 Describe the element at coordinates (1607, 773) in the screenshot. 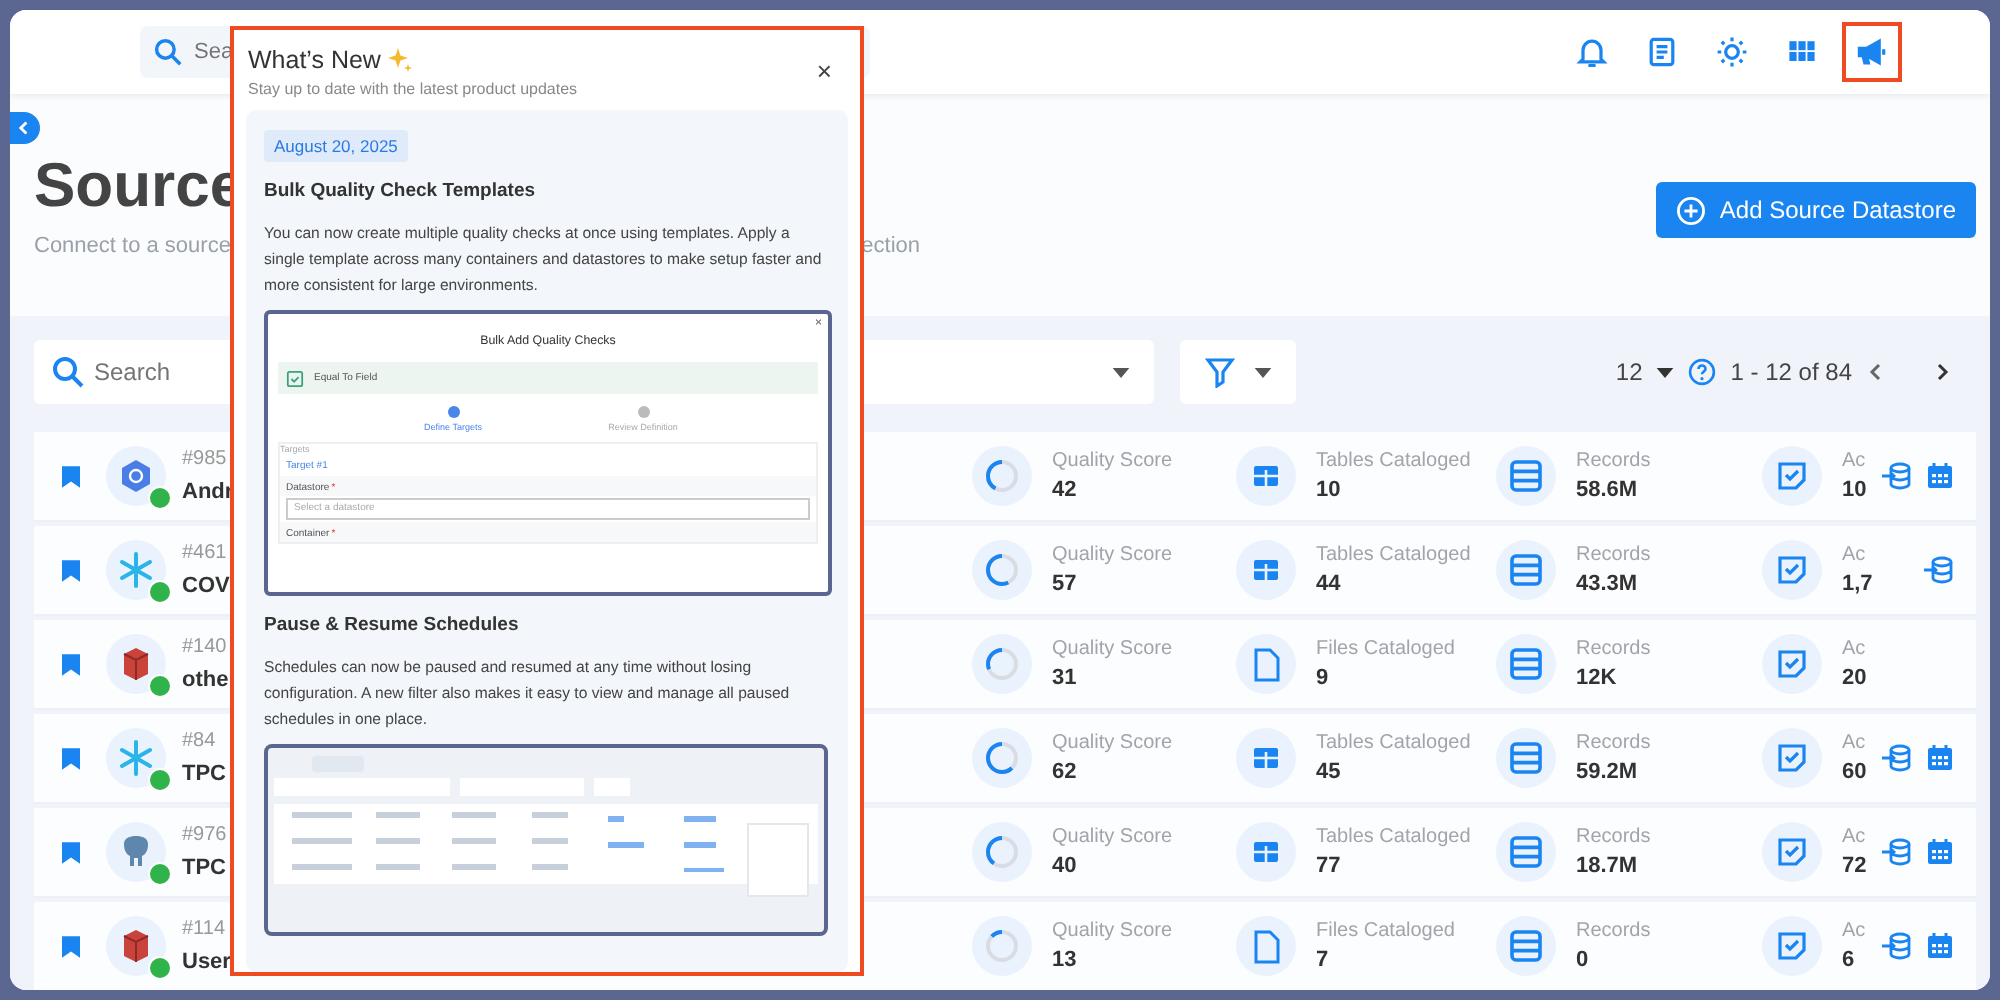

I see `metric-value: 59.2M` at that location.